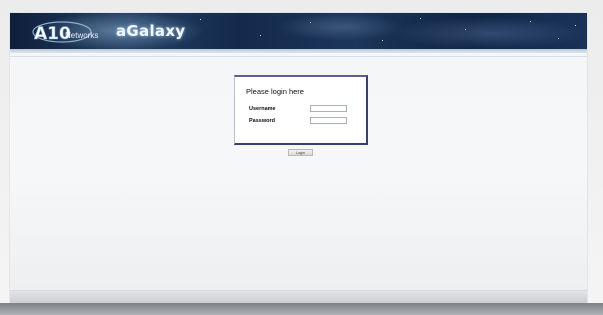 This screenshot has height=315, width=603. Describe the element at coordinates (298, 297) in the screenshot. I see `footer-bar` at that location.